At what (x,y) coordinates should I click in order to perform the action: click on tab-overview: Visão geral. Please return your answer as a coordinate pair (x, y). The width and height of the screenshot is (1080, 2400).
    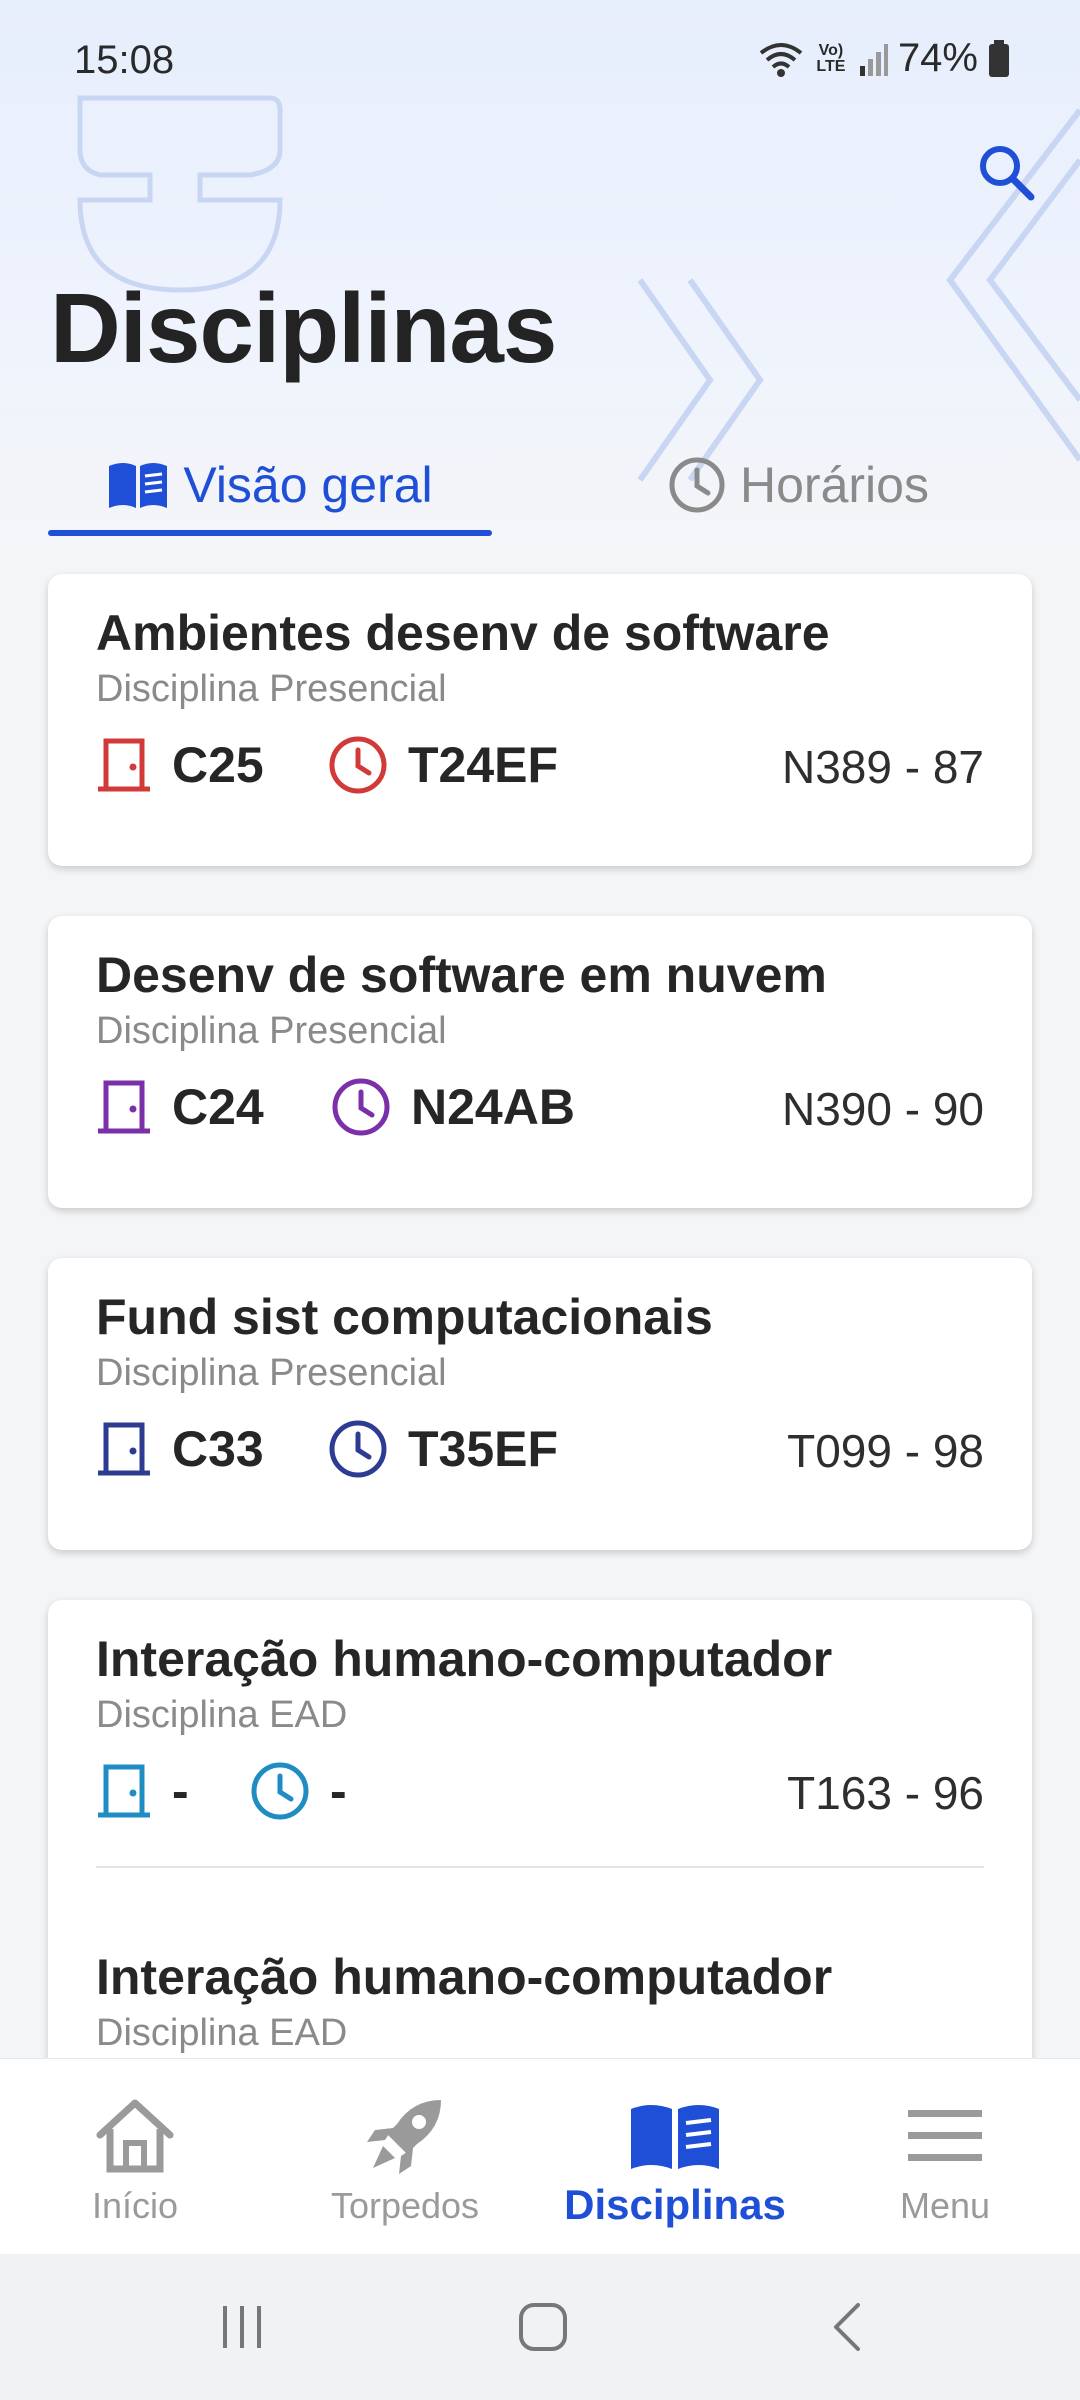
    Looking at the image, I should click on (270, 485).